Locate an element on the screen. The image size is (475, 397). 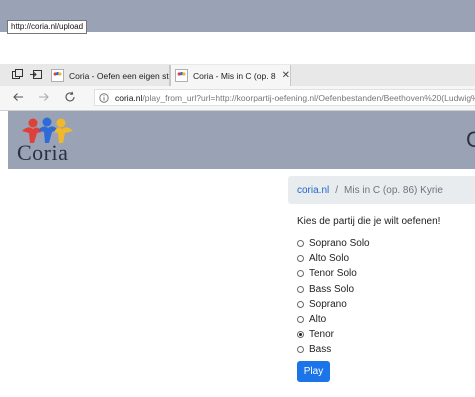
part-option-soprano: Soprano is located at coordinates (333, 304).